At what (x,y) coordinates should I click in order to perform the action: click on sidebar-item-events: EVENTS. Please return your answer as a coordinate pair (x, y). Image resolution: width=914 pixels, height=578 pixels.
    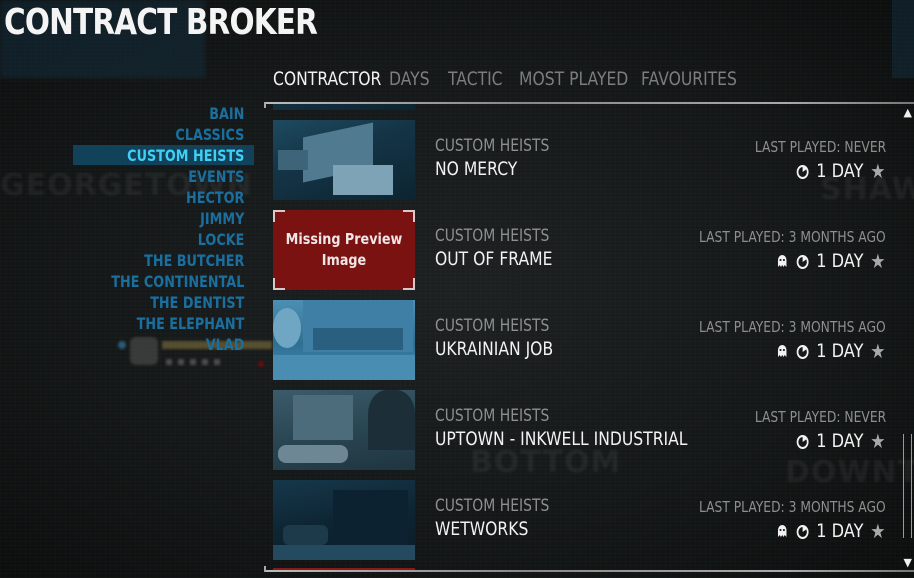
    Looking at the image, I should click on (177, 176).